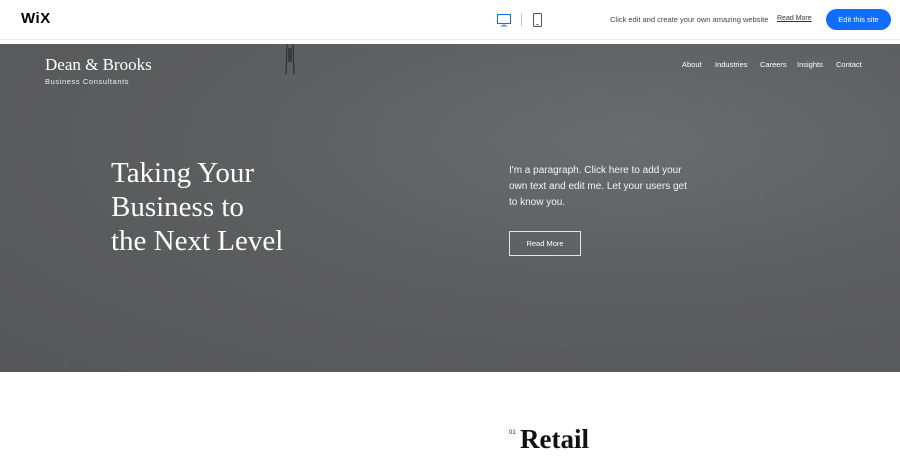 The width and height of the screenshot is (900, 471). I want to click on nav-industries: Industries, so click(731, 64).